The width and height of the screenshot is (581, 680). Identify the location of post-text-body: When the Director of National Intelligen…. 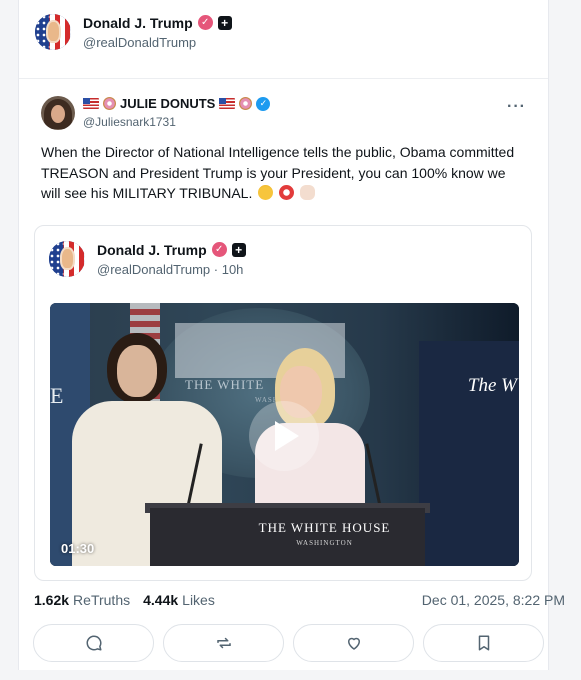
(278, 172).